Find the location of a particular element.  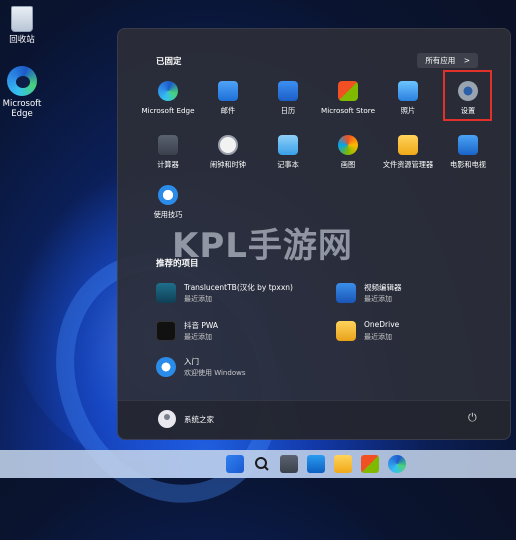

get-started-icon is located at coordinates (166, 367).